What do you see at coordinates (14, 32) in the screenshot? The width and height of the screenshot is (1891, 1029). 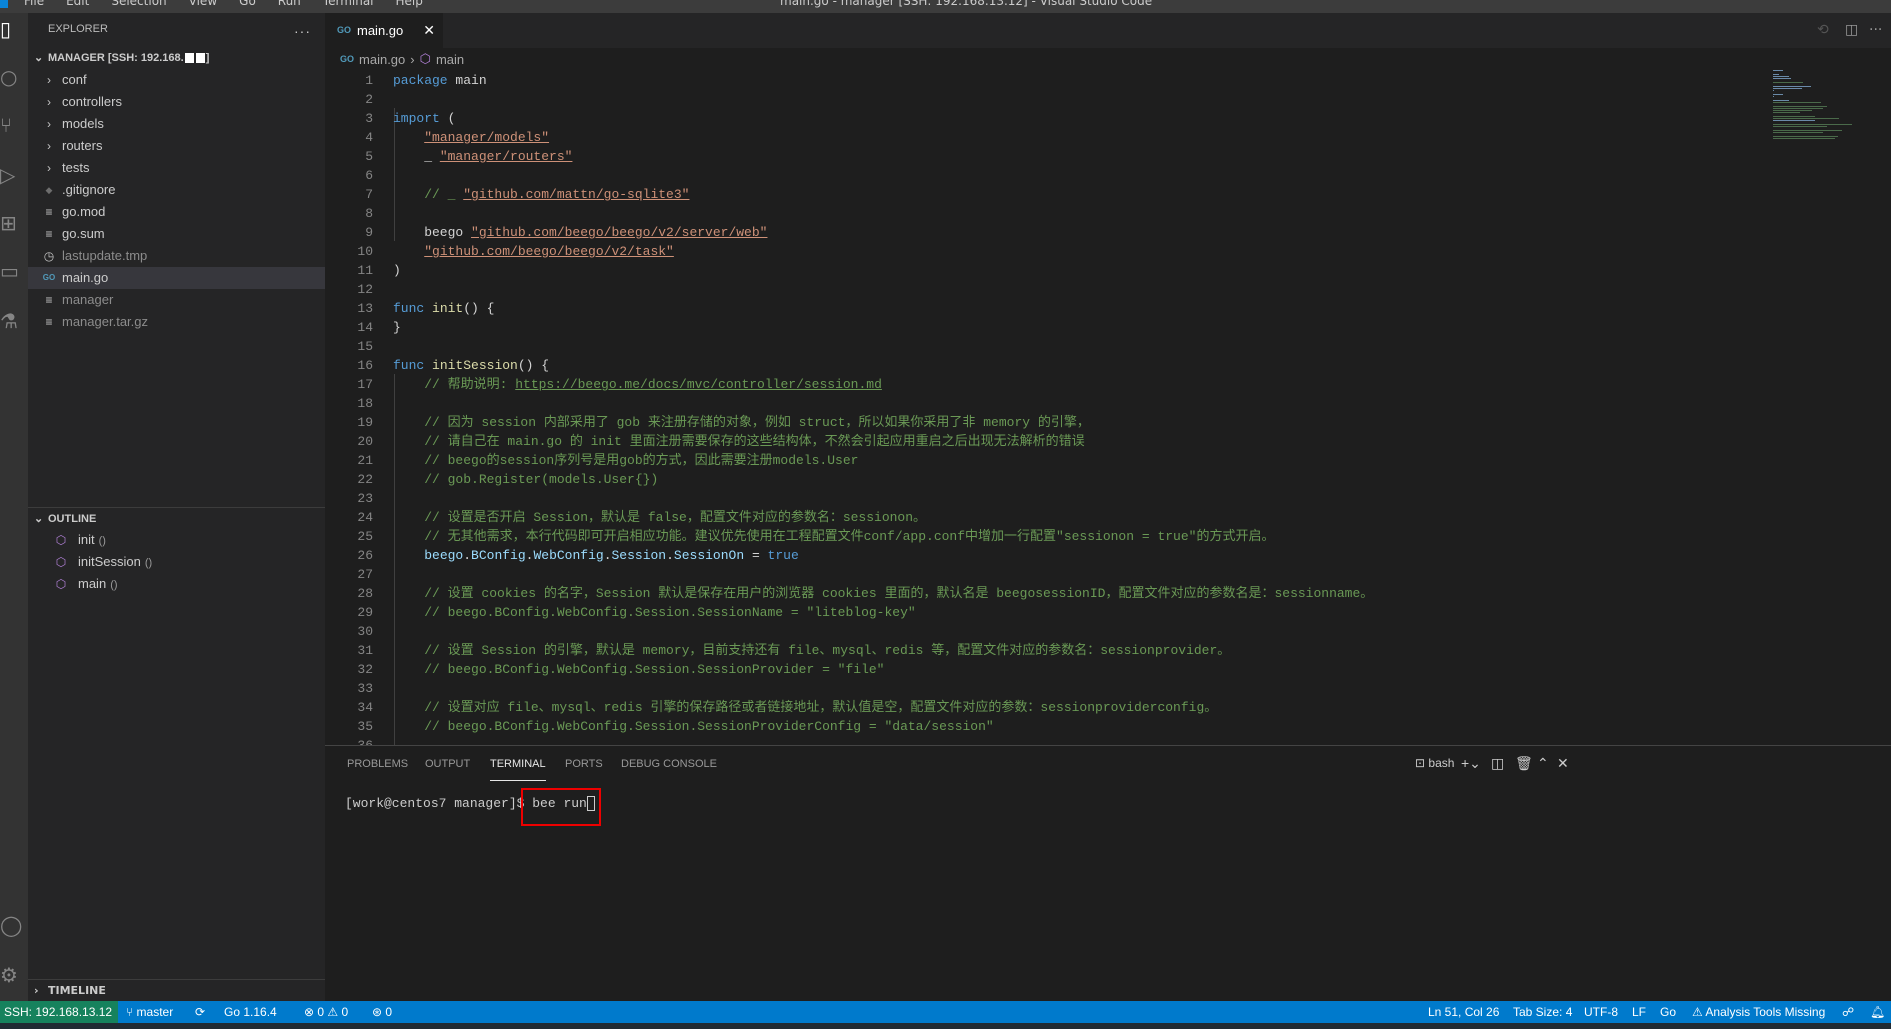 I see `explorer-icon: ▯` at bounding box center [14, 32].